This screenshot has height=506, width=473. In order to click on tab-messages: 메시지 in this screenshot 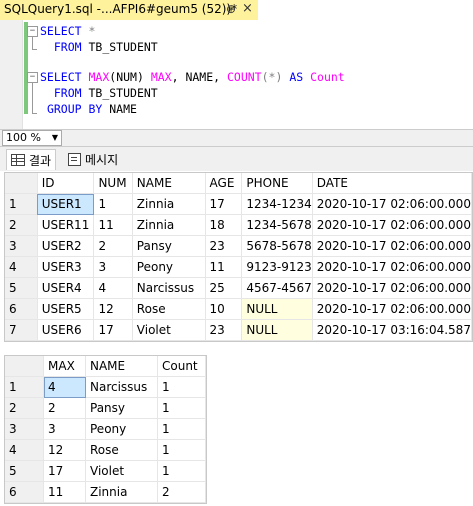, I will do `click(93, 159)`.